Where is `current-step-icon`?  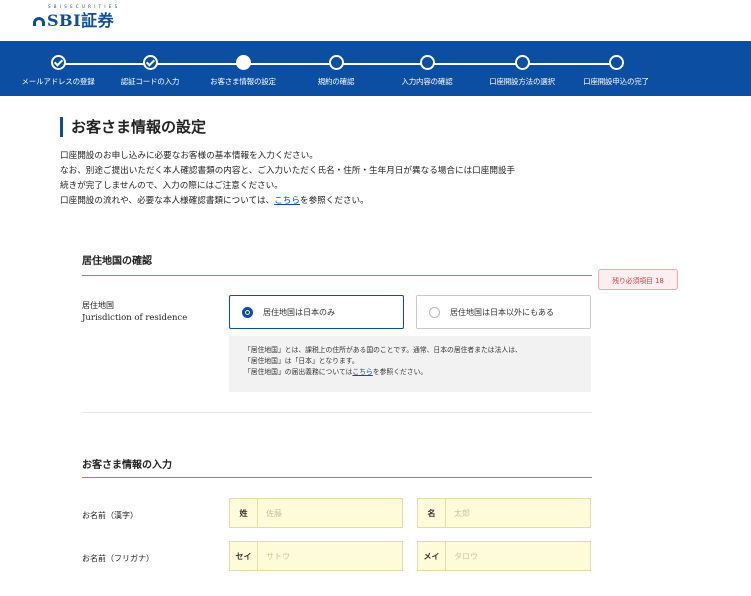 current-step-icon is located at coordinates (243, 62).